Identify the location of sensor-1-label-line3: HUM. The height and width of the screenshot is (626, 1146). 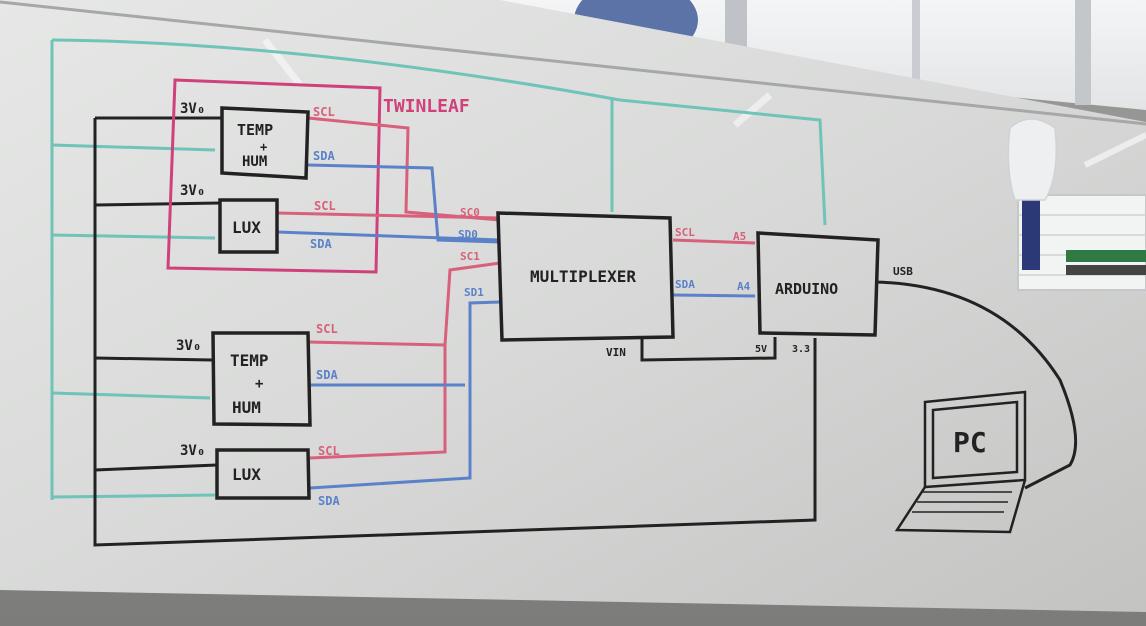
(254, 162).